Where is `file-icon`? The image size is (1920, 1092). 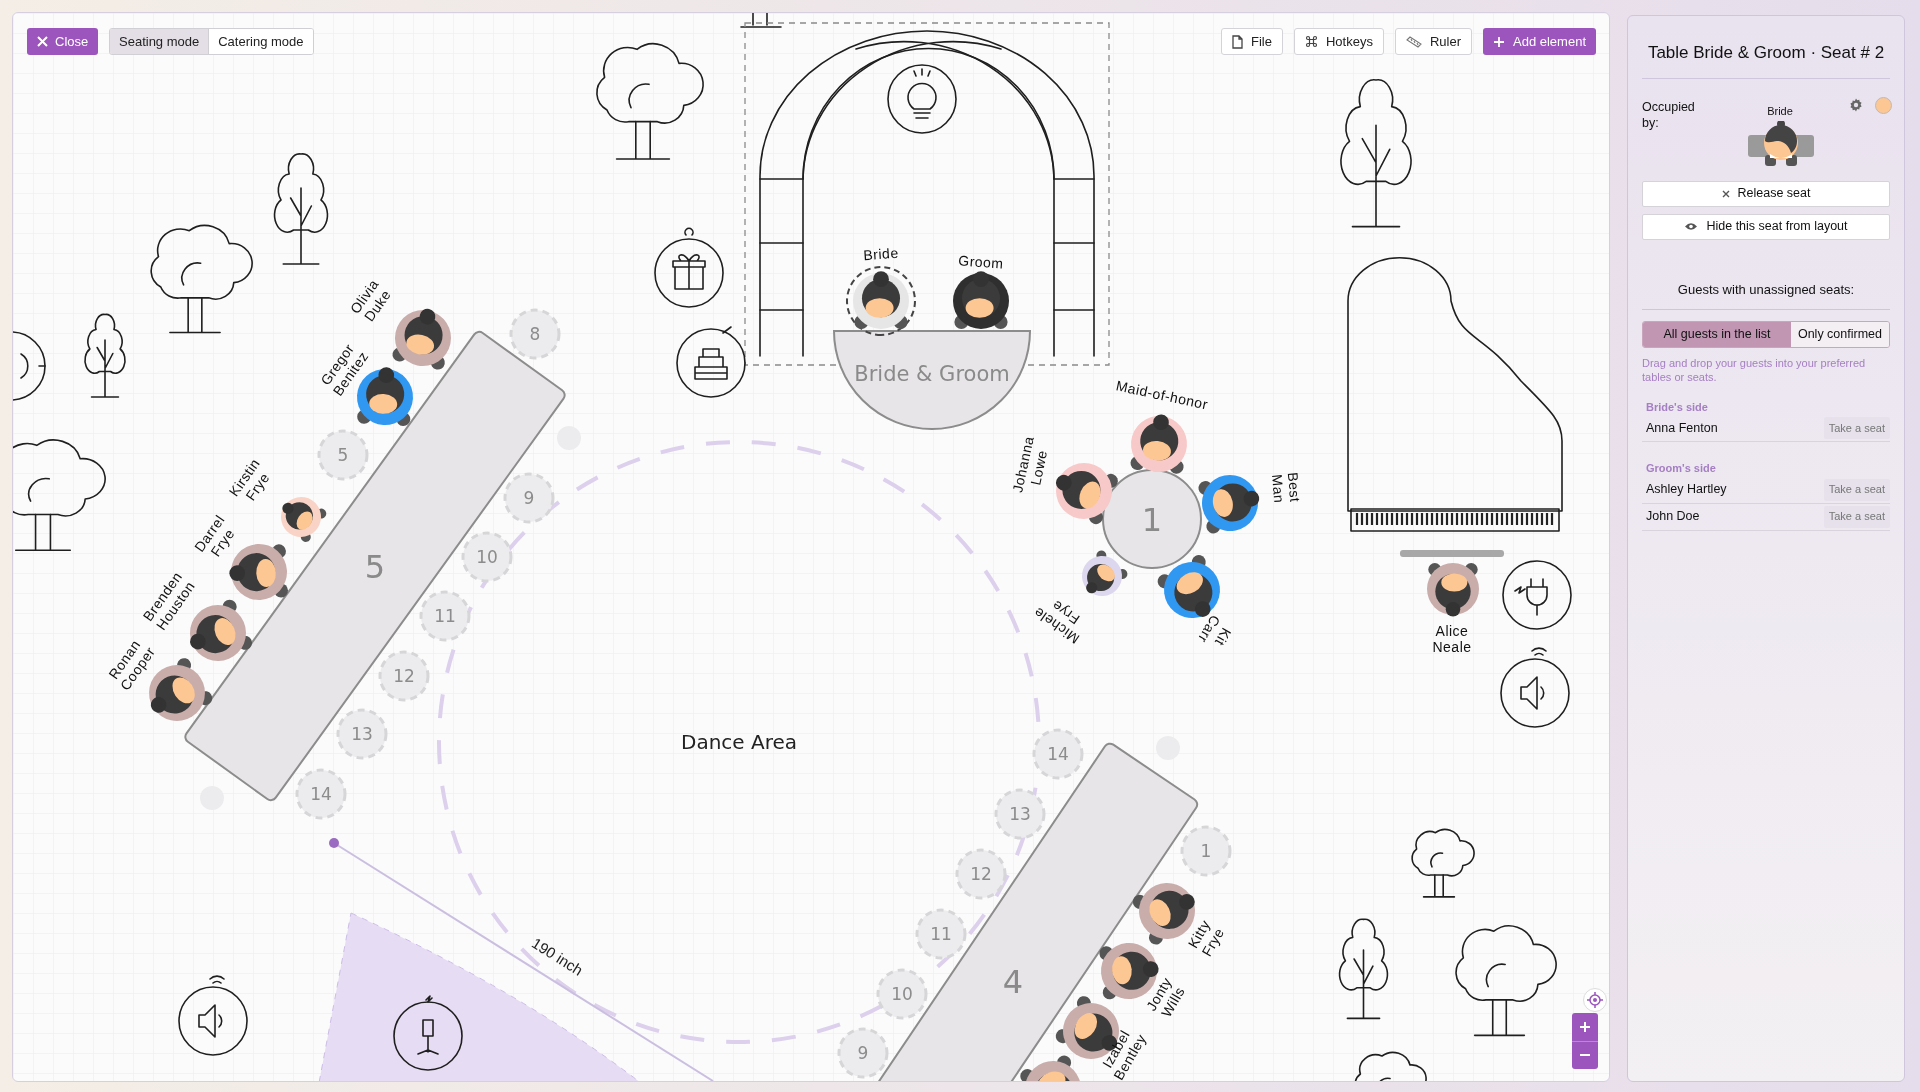
file-icon is located at coordinates (1237, 41).